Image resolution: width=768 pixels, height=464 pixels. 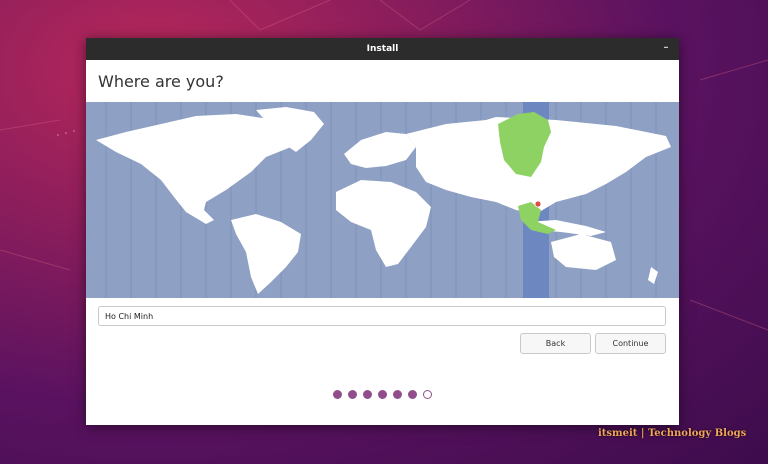 I want to click on location-input, so click(x=382, y=316).